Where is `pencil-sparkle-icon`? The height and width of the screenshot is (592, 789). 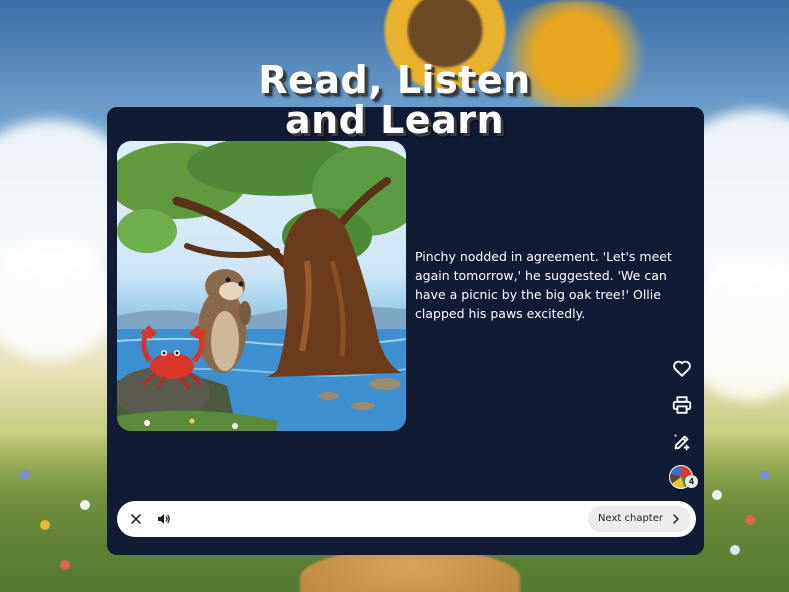
pencil-sparkle-icon is located at coordinates (682, 442).